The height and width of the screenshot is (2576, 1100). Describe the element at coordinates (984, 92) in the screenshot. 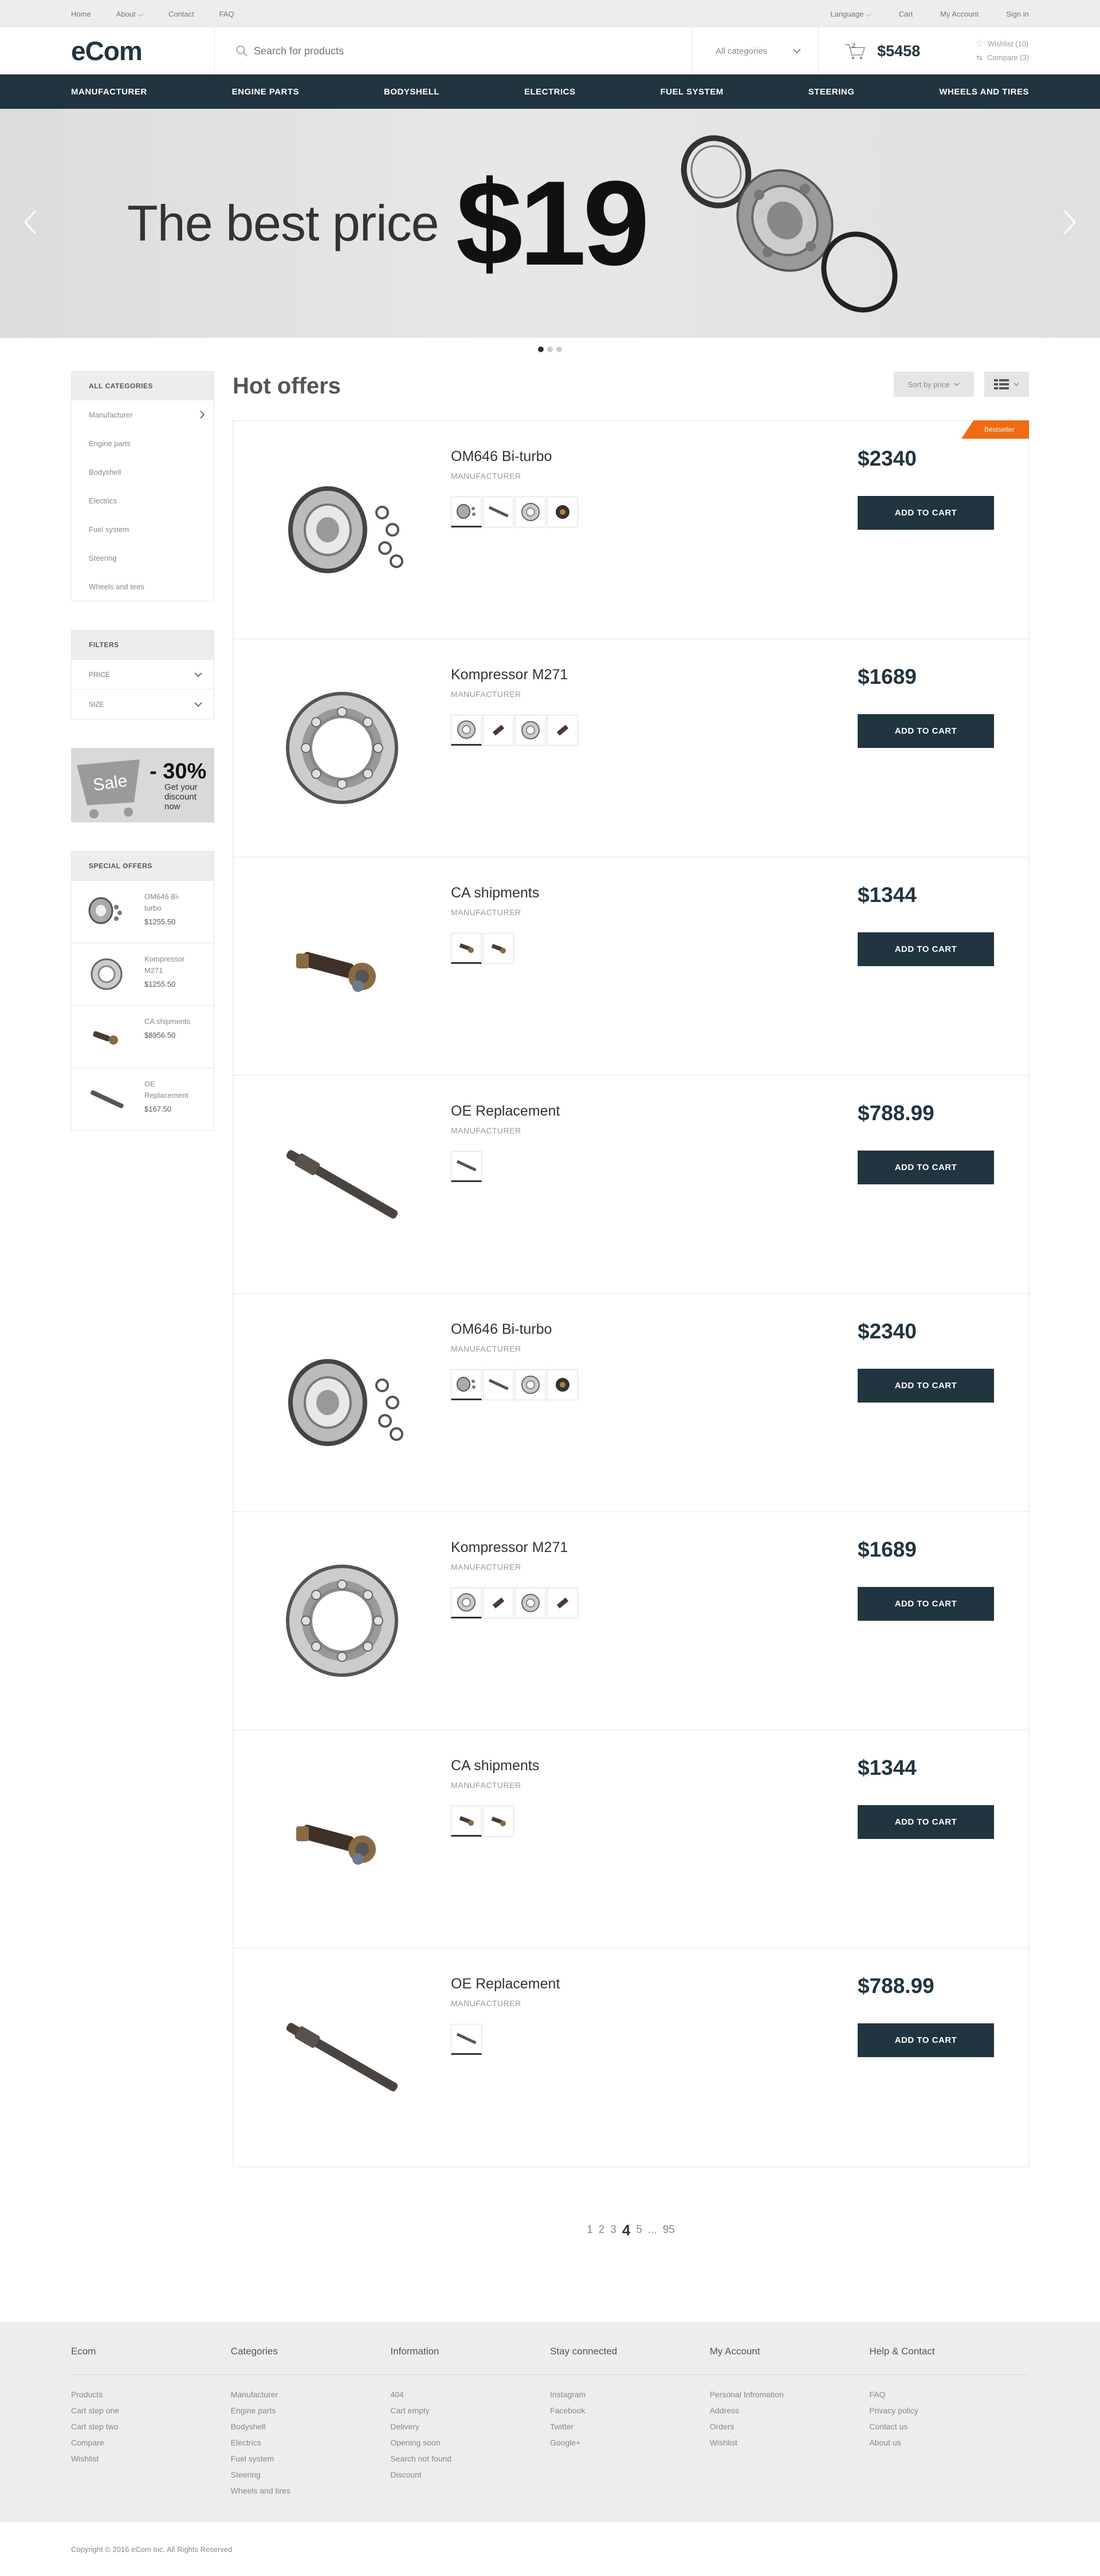

I see `nav-wheels-and-tires: WHEELS AND TIRES` at that location.